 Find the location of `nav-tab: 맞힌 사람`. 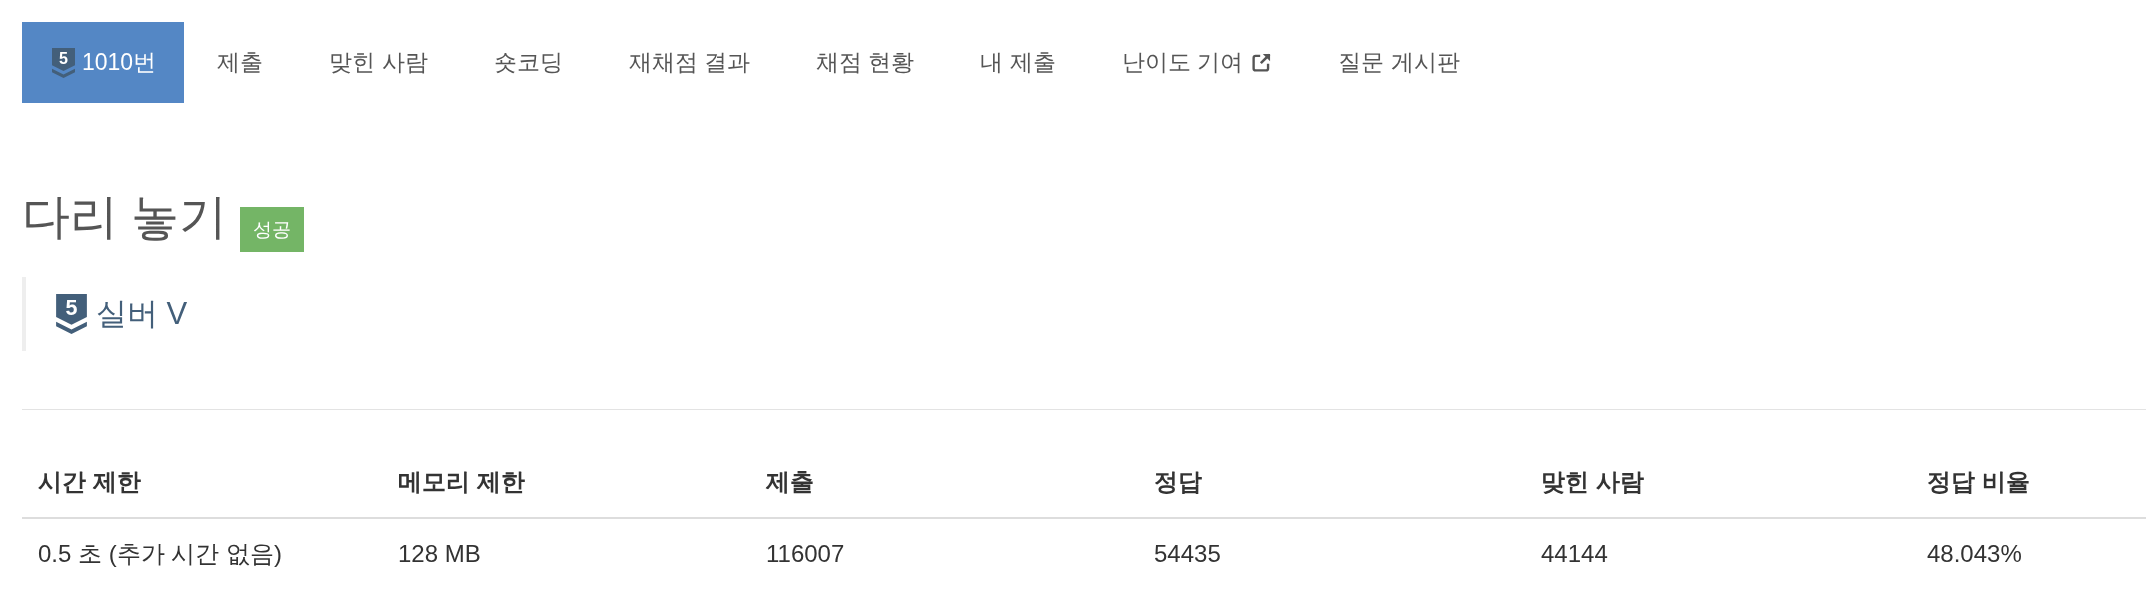

nav-tab: 맞힌 사람 is located at coordinates (378, 62).